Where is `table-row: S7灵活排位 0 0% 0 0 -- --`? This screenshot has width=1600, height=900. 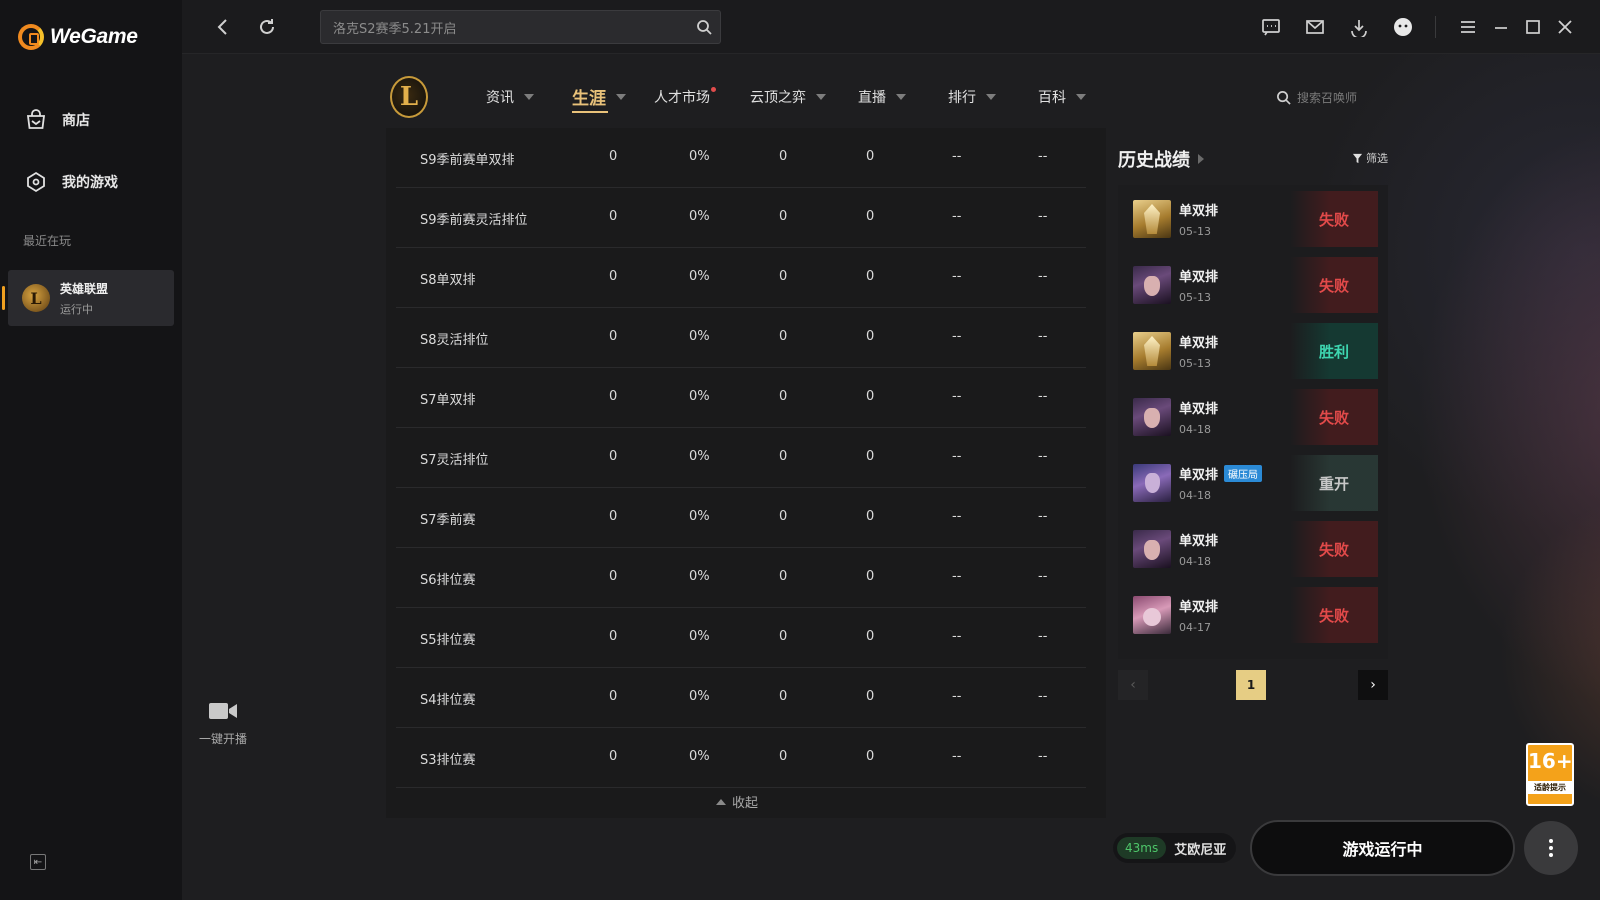
table-row: S7灵活排位 0 0% 0 0 -- -- is located at coordinates (741, 458).